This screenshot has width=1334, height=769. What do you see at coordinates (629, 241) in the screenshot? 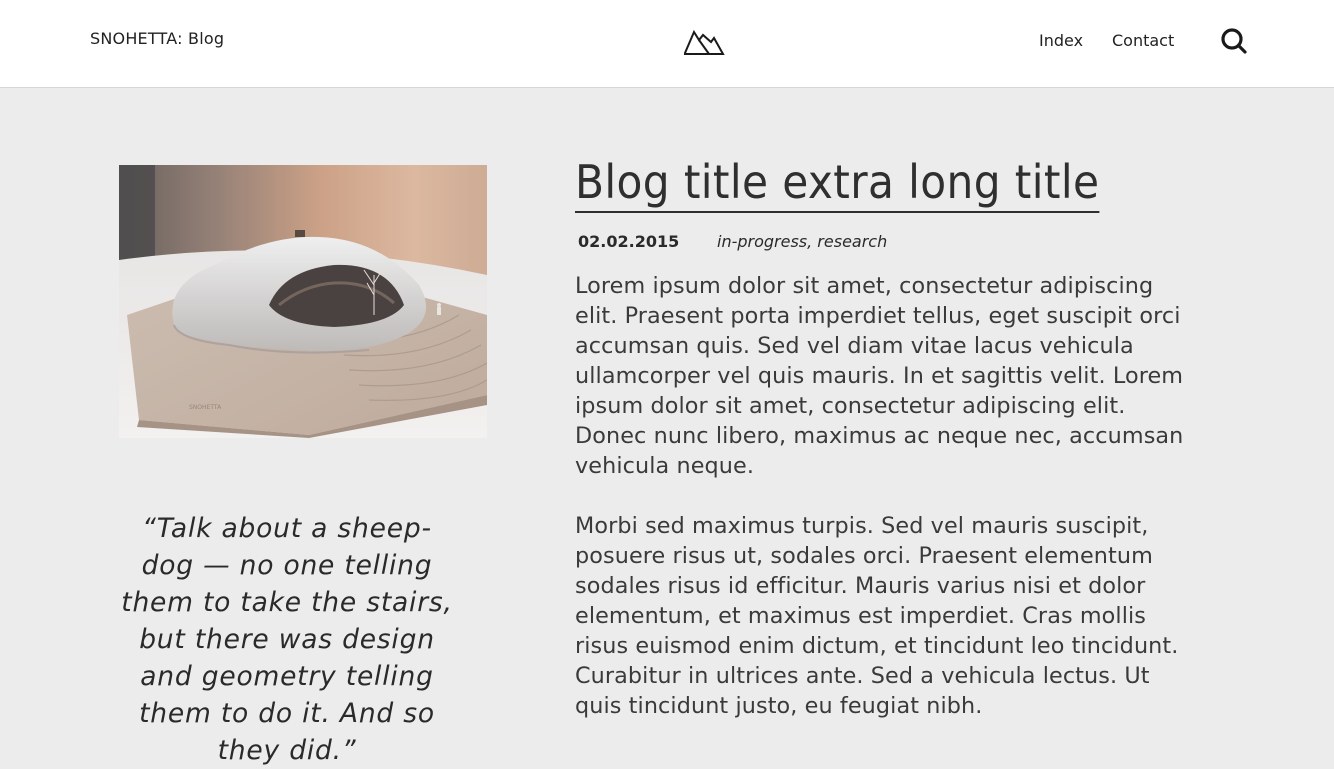
I see `post-date: 02.02.2015` at bounding box center [629, 241].